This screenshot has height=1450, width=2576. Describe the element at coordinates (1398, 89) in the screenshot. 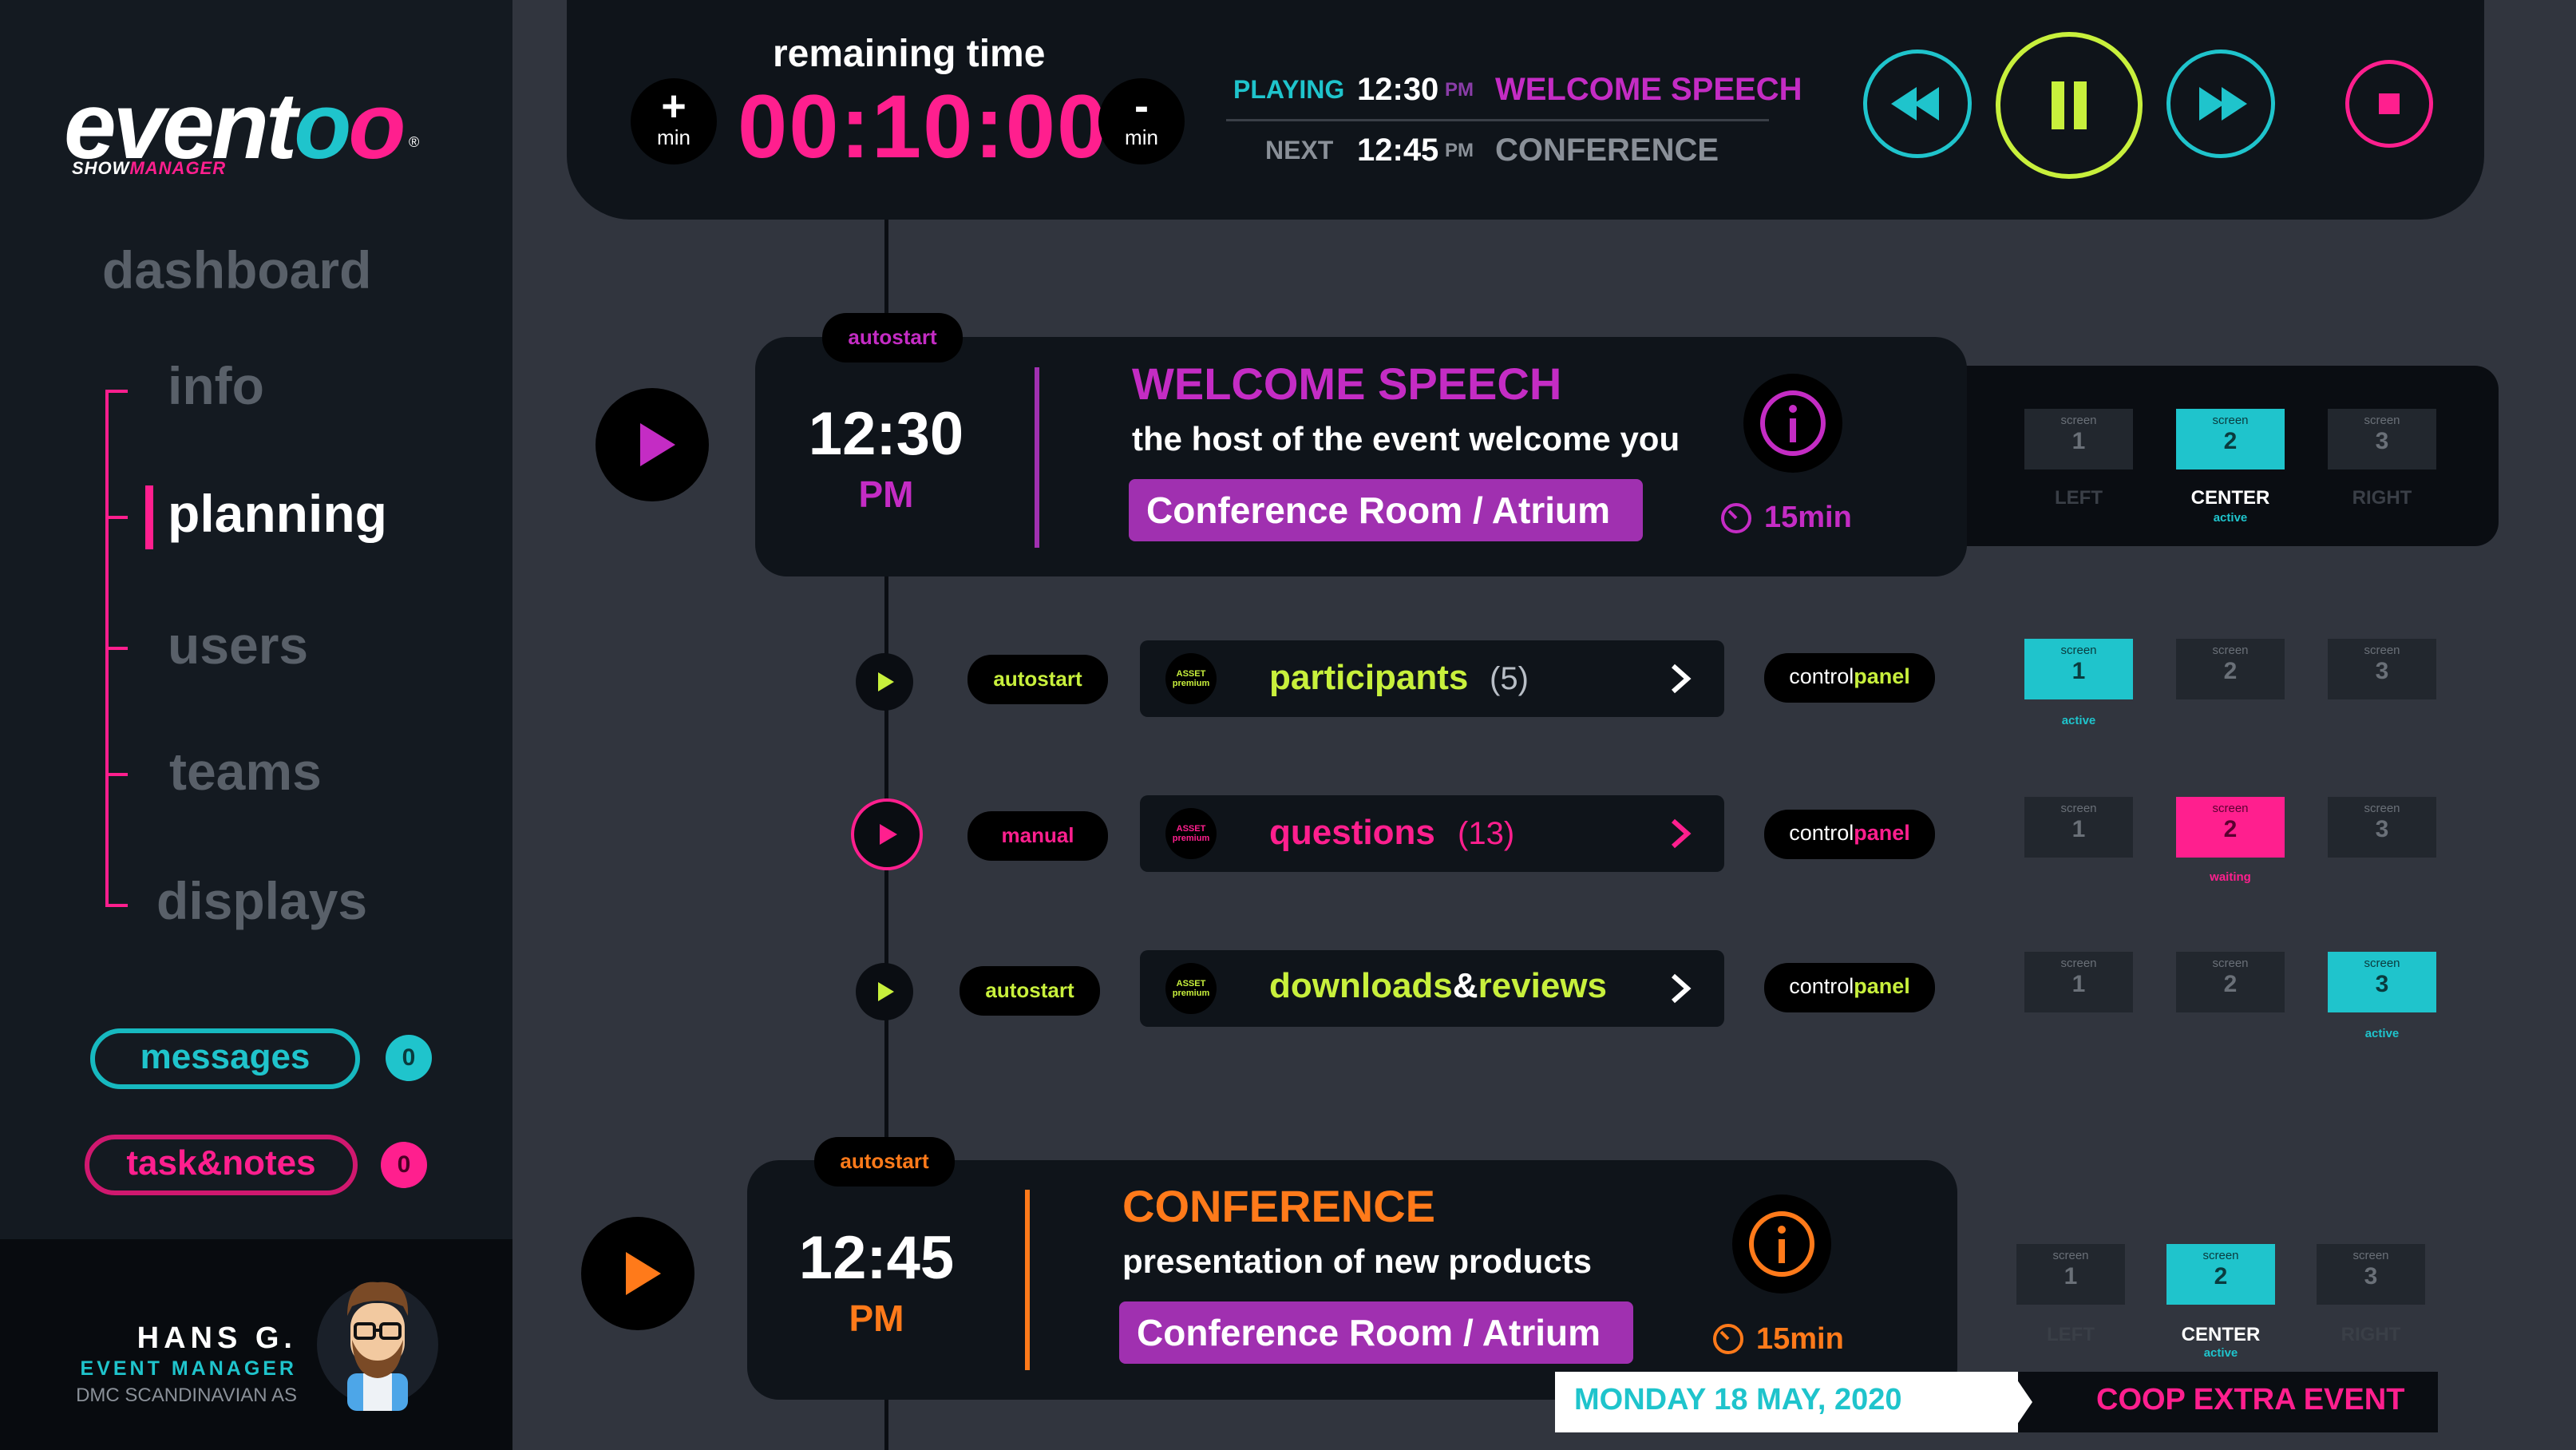

I see `playing-time: 12:30` at that location.